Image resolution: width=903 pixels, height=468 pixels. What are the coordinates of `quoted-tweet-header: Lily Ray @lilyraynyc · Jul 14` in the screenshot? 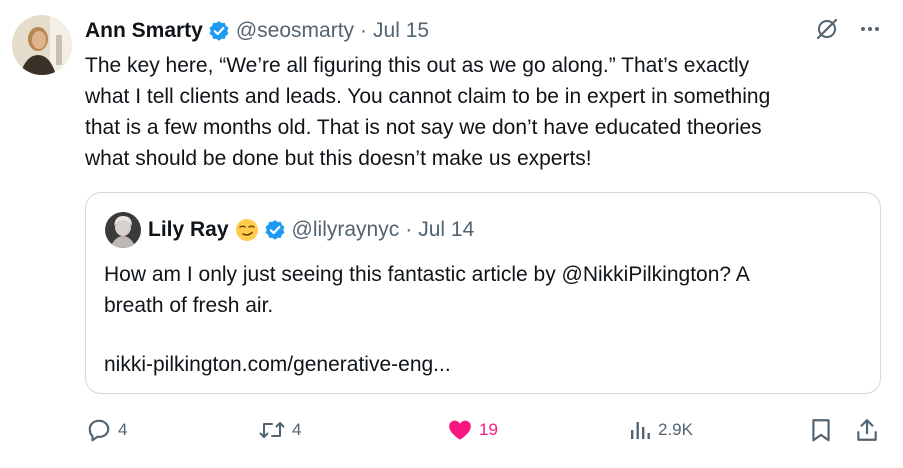 It's located at (311, 230).